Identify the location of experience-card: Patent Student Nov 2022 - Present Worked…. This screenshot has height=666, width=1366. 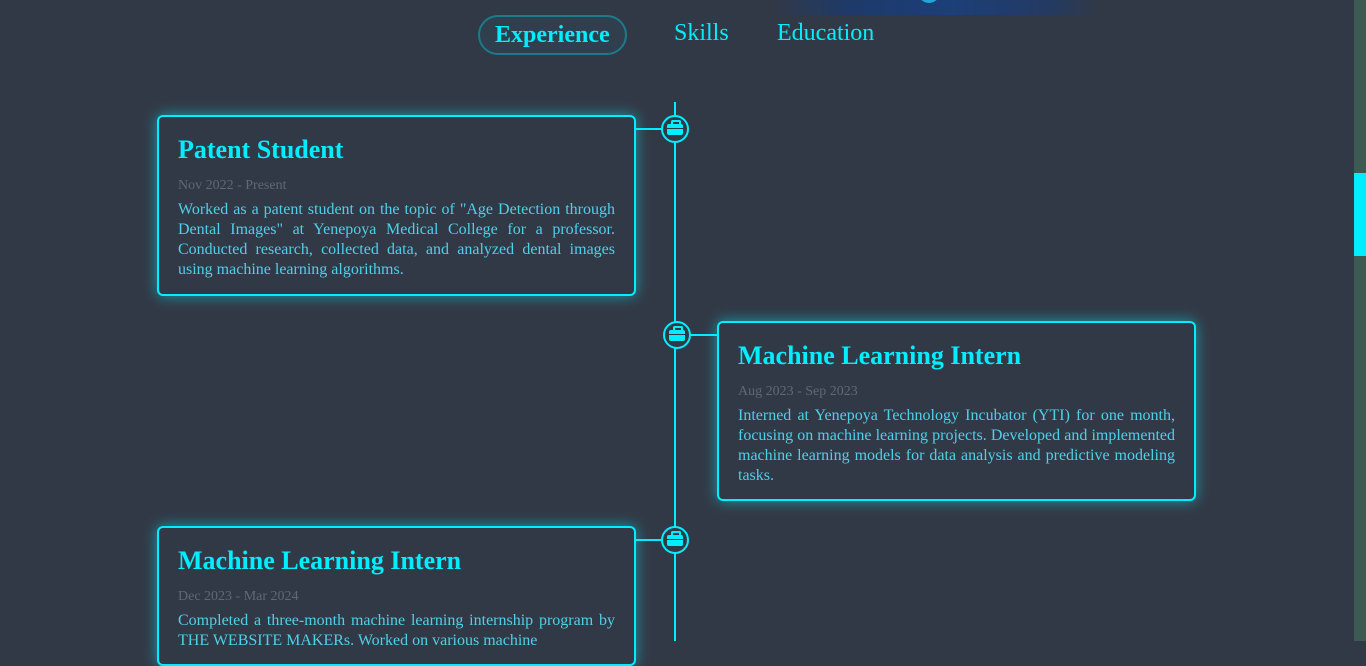
(396, 205).